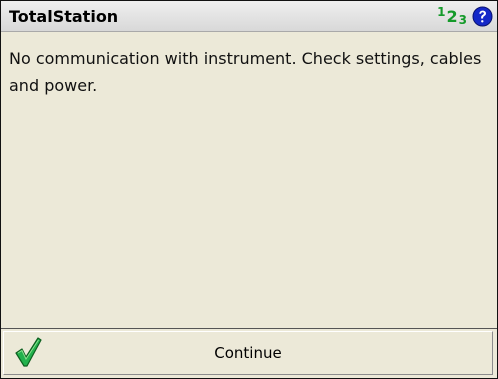  I want to click on continue-button: Continue, so click(248, 353).